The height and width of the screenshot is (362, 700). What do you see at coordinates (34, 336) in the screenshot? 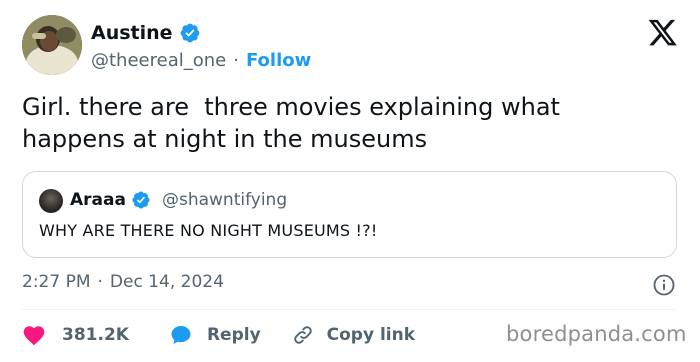
I see `heart-icon` at bounding box center [34, 336].